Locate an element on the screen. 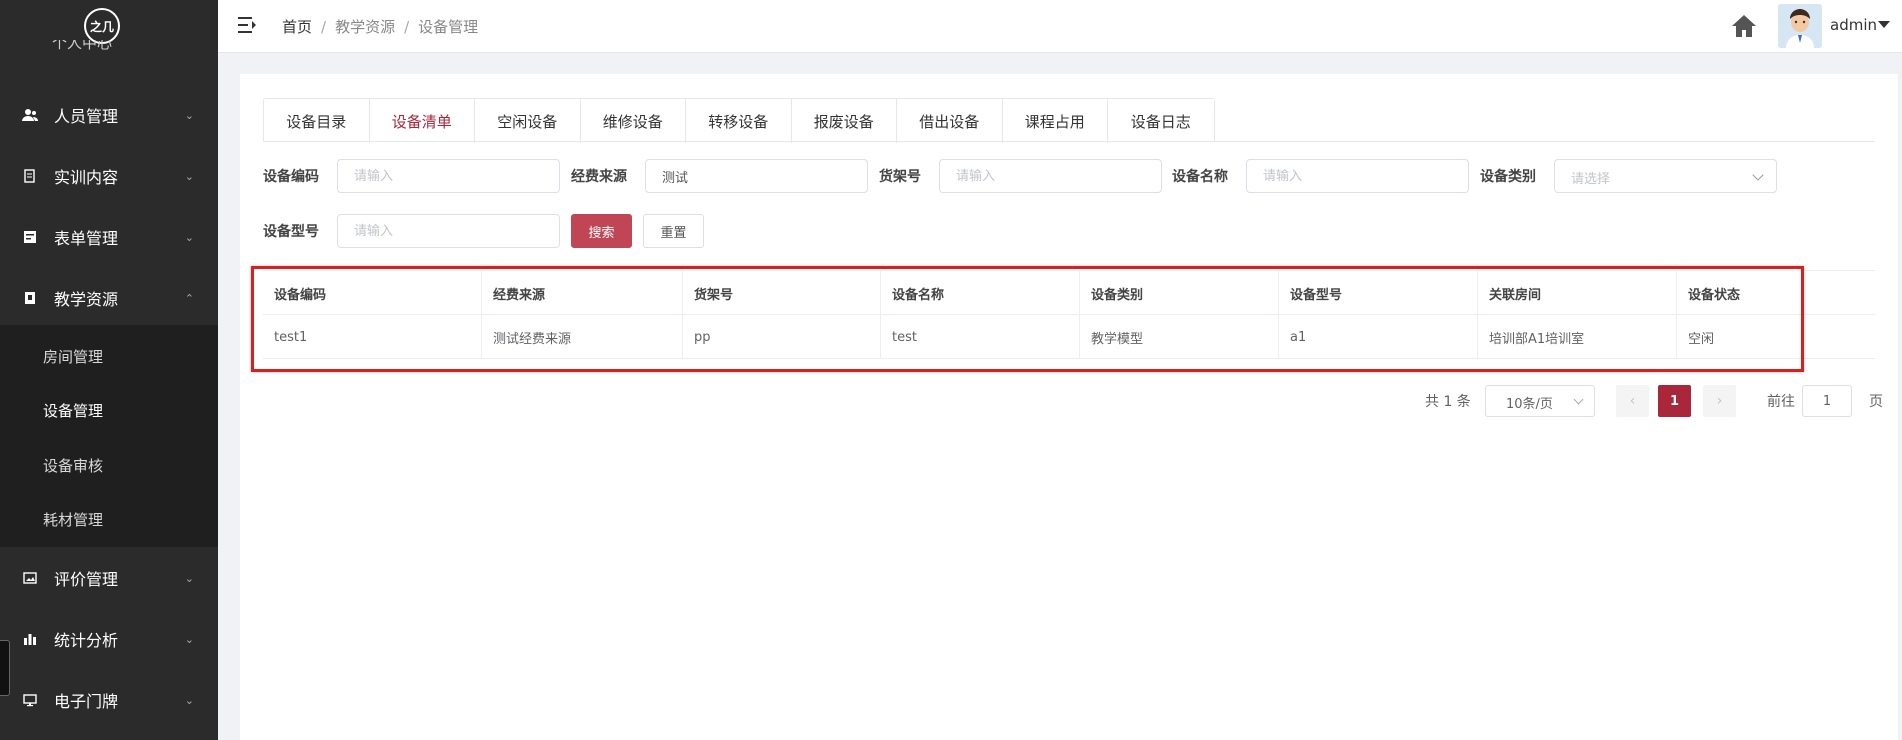 The width and height of the screenshot is (1902, 740). pagination-page-1: 1 is located at coordinates (1674, 401).